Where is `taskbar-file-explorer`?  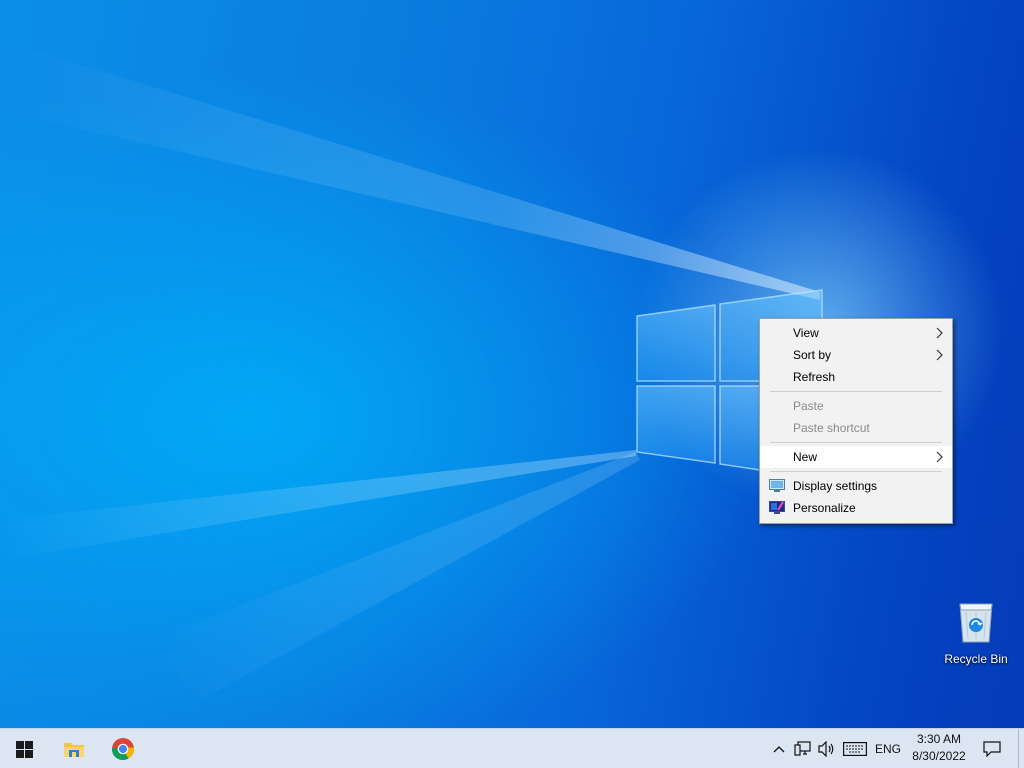
taskbar-file-explorer is located at coordinates (74, 748).